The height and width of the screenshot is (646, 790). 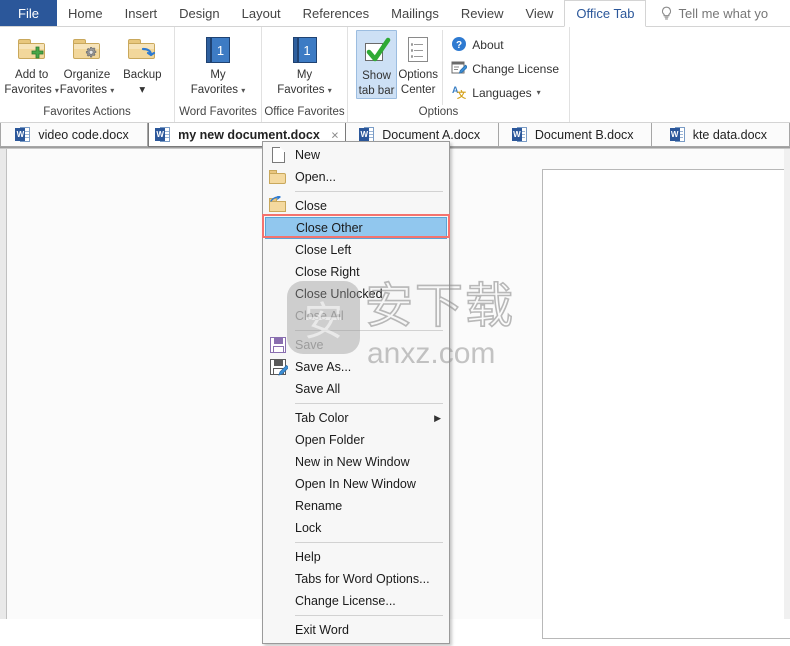 I want to click on ribbon-tab-office-tab: Office Tab, so click(x=605, y=13).